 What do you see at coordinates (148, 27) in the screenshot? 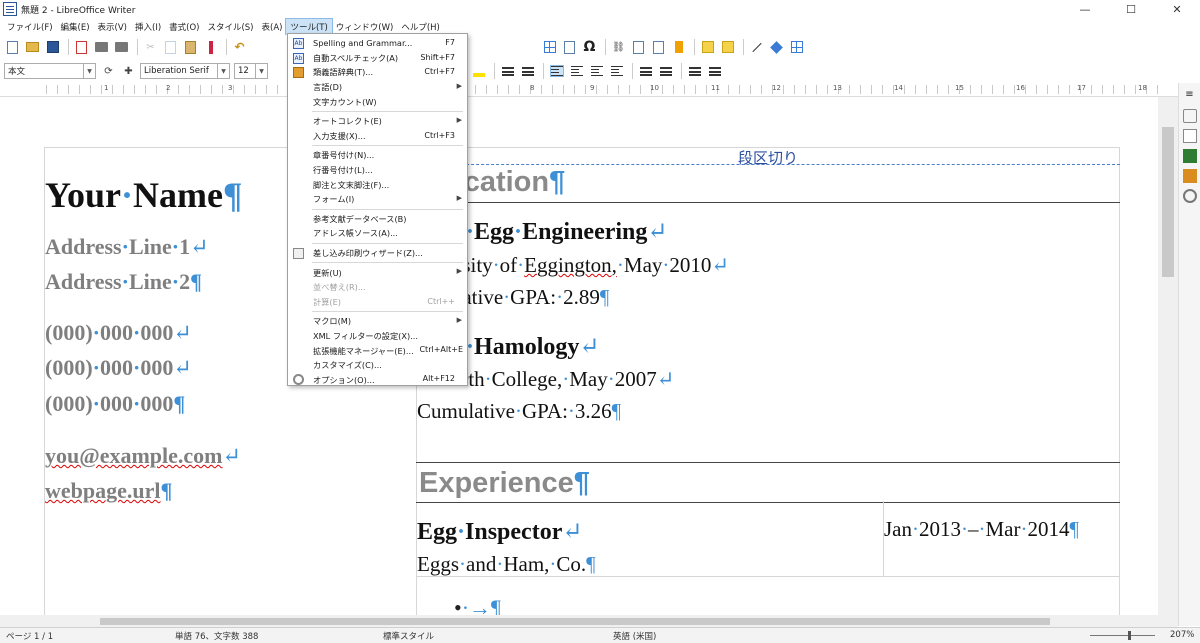
I see `menu-insert: 挿入(I)` at bounding box center [148, 27].